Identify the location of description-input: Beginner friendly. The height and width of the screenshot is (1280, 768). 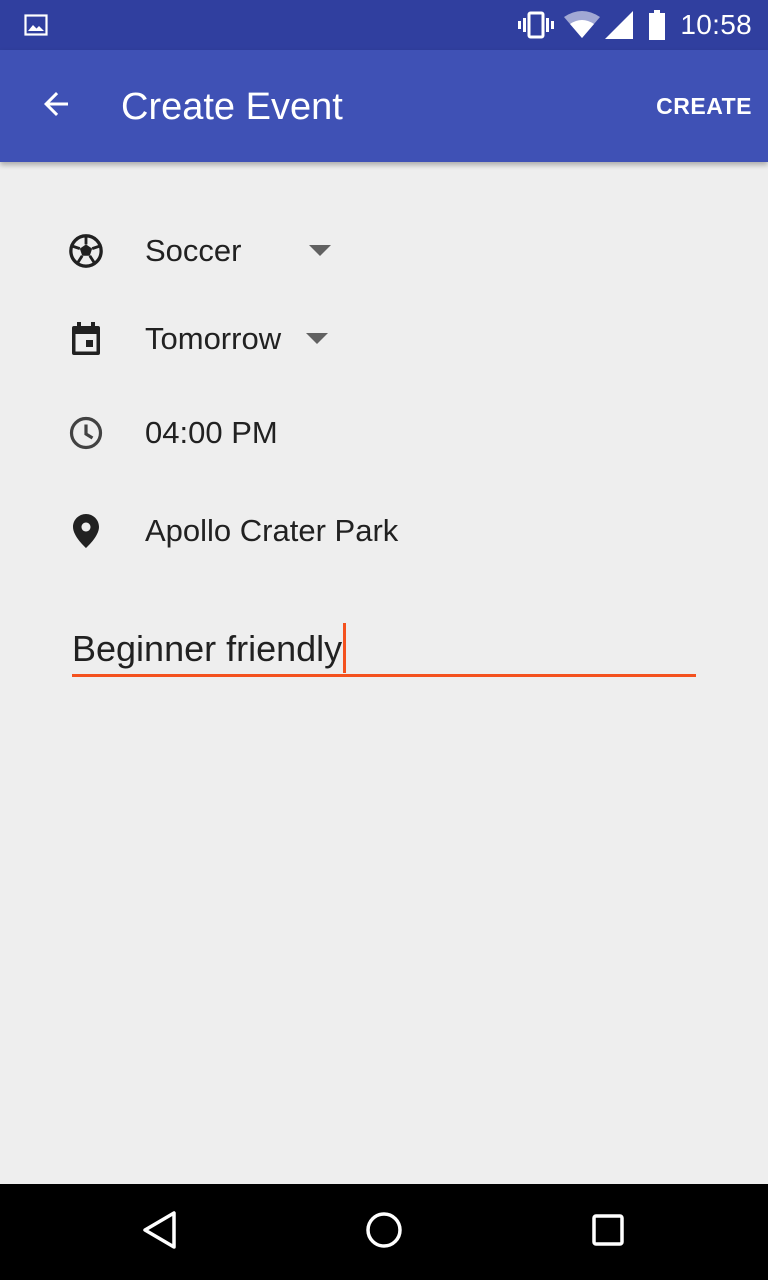
(384, 647).